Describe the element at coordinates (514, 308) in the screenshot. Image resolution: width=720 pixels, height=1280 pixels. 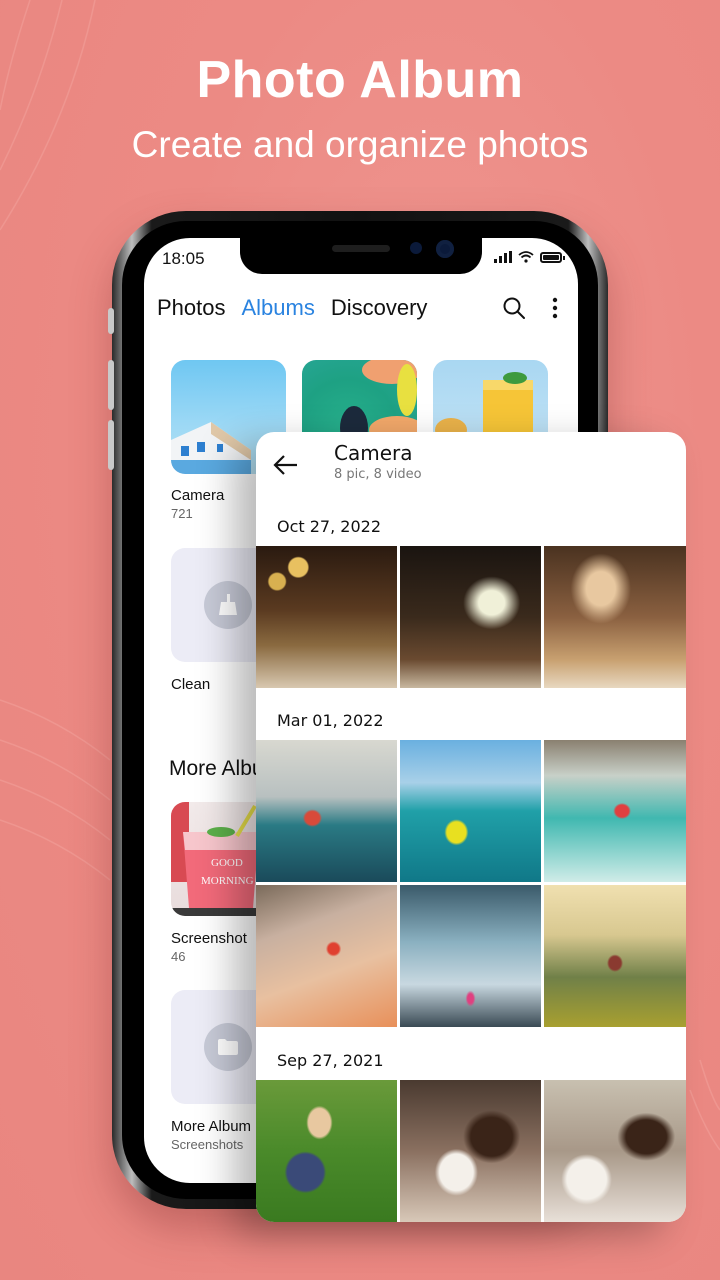
I see `search-icon` at that location.